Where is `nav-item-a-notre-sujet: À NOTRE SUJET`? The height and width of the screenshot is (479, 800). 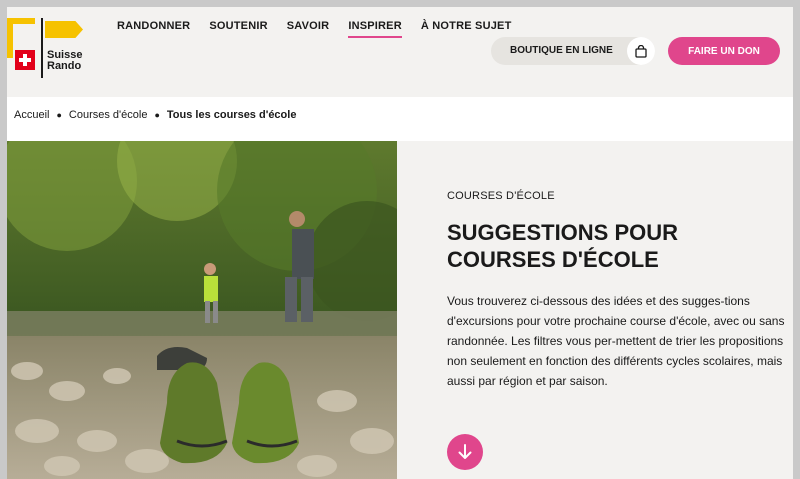
nav-item-a-notre-sujet: À NOTRE SUJET is located at coordinates (466, 29).